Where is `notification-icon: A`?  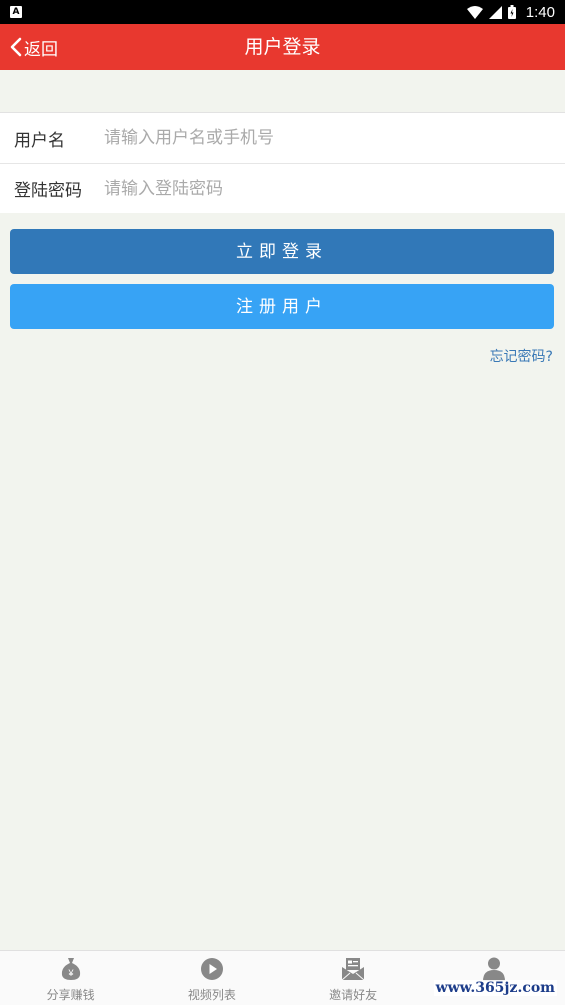
notification-icon: A is located at coordinates (16, 12).